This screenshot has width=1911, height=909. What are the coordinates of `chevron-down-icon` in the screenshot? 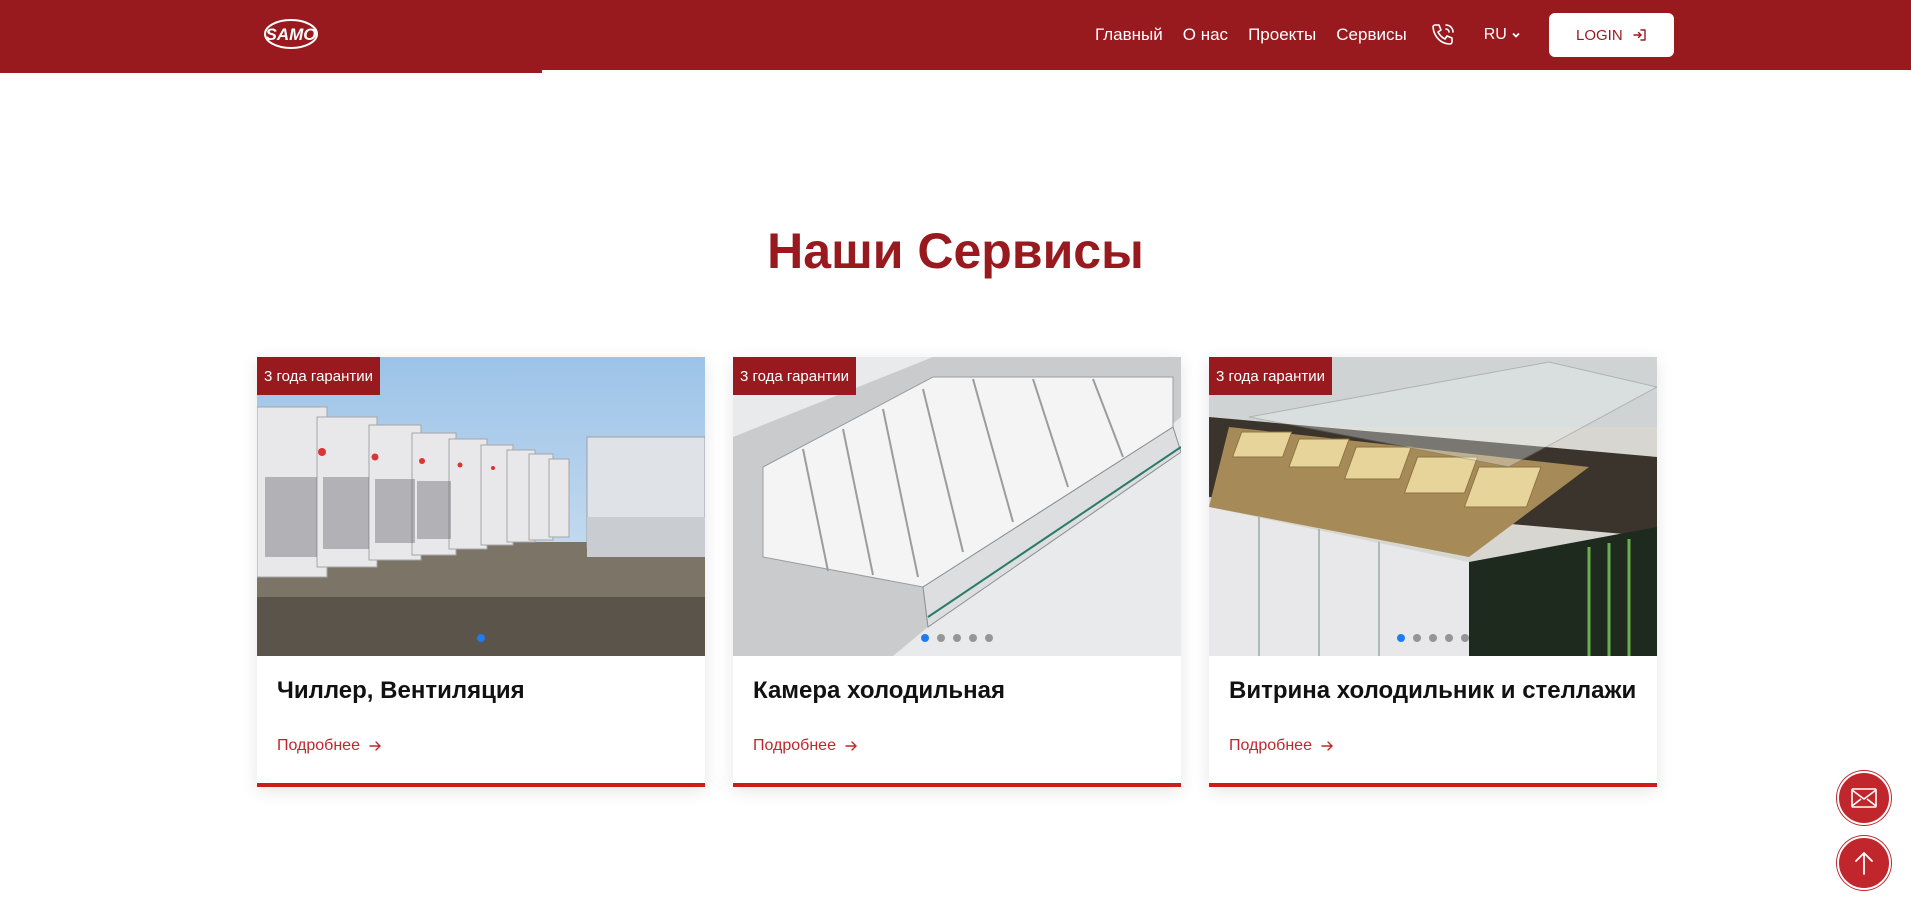 It's located at (1516, 35).